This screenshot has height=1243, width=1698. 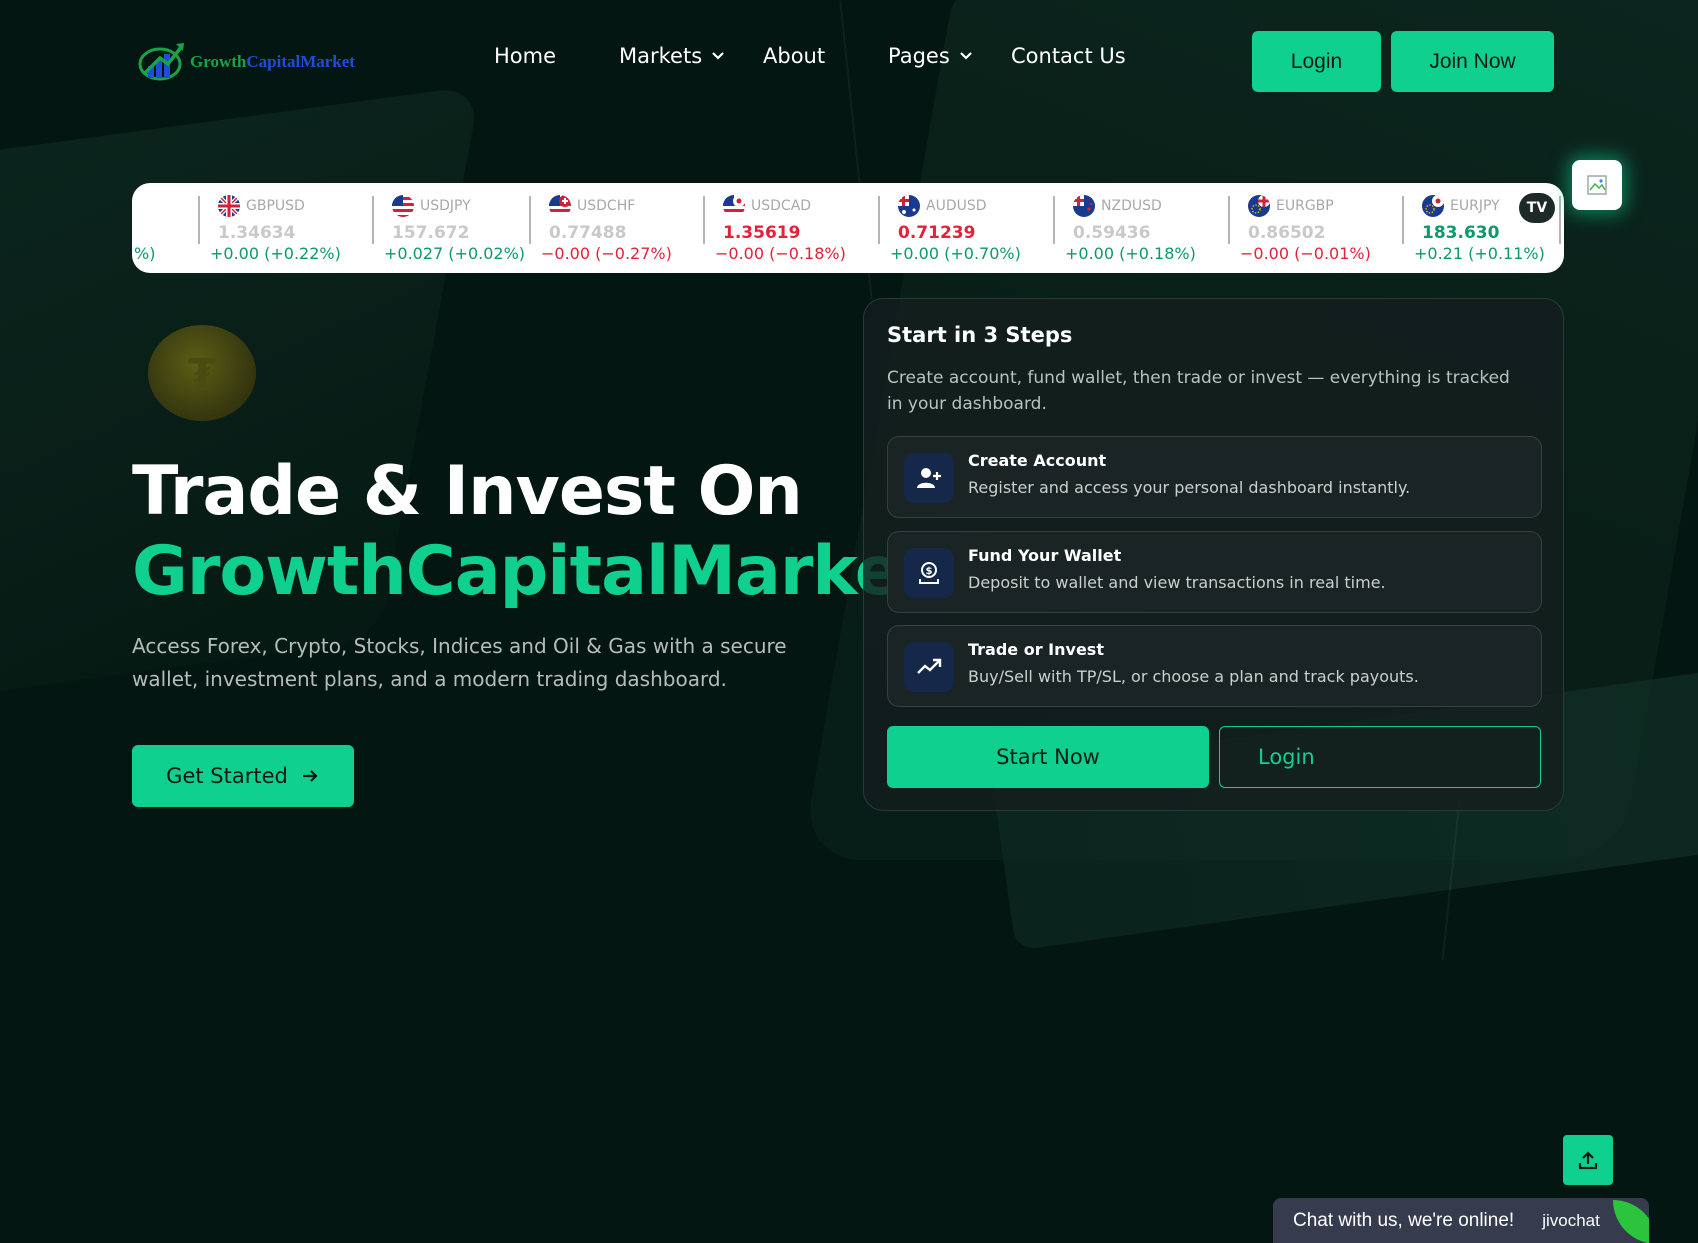 What do you see at coordinates (1404, 1220) in the screenshot?
I see `chat-widget-text: Chat with us, we're online!` at bounding box center [1404, 1220].